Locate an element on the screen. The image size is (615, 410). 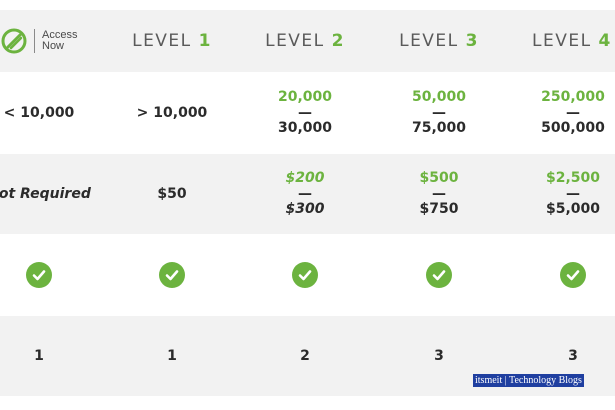
range-cell: 250,000 — 500,000 is located at coordinates (561, 113).